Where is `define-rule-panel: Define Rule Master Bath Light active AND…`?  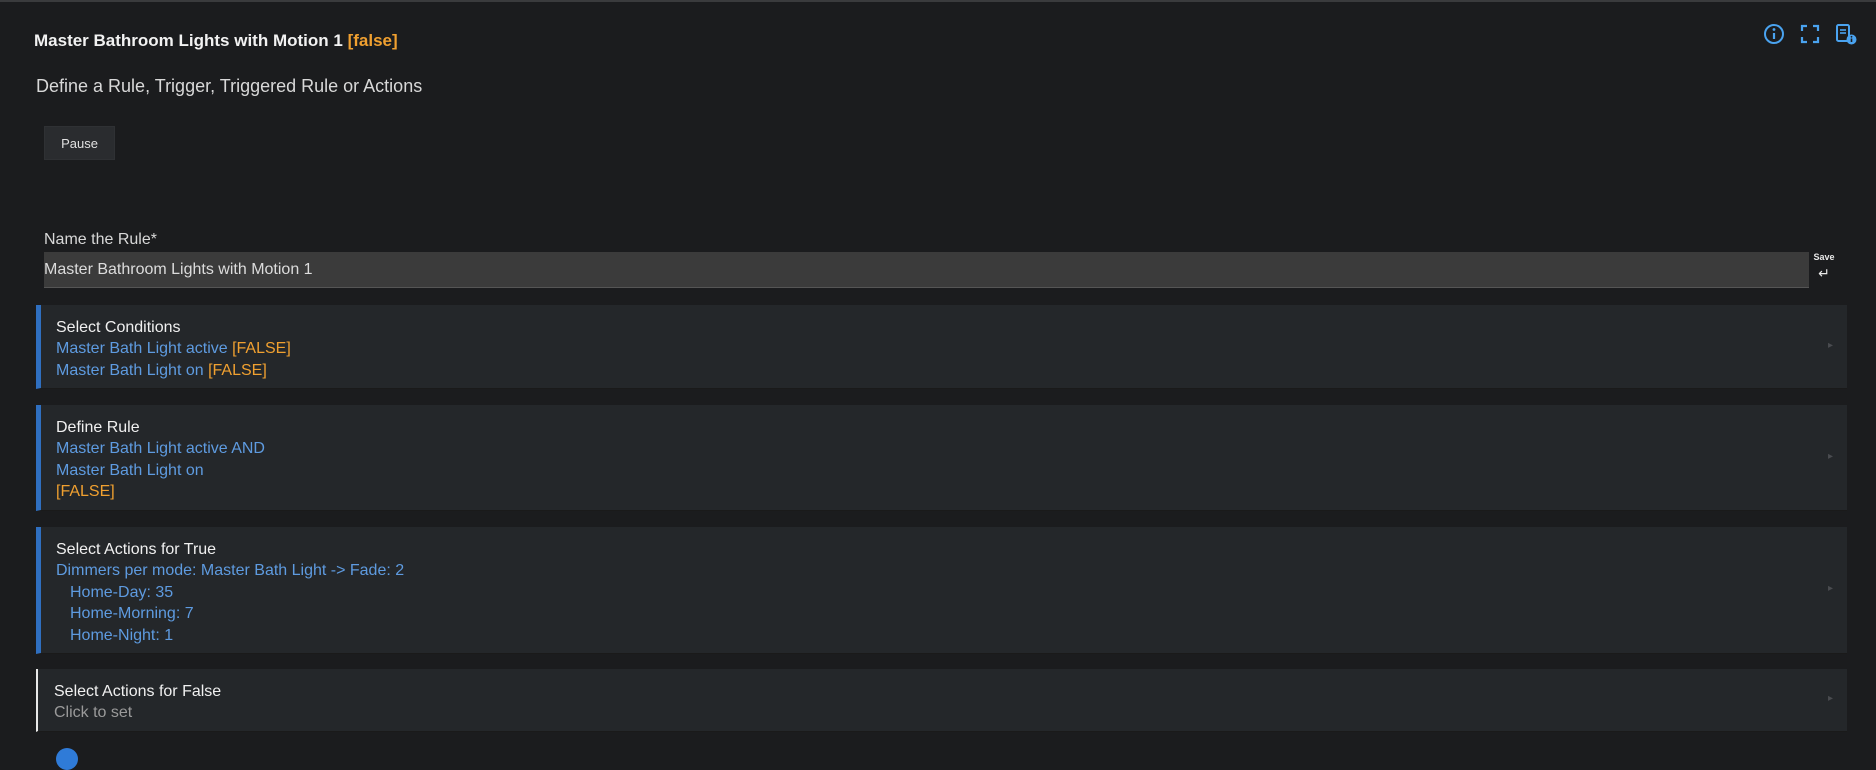
define-rule-panel: Define Rule Master Bath Light active AND… is located at coordinates (941, 458).